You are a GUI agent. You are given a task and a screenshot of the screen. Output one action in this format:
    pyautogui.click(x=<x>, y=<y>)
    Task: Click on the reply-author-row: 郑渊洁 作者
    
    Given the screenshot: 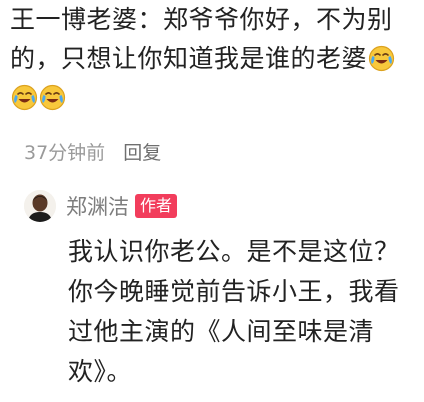 What is the action you would take?
    pyautogui.click(x=222, y=206)
    